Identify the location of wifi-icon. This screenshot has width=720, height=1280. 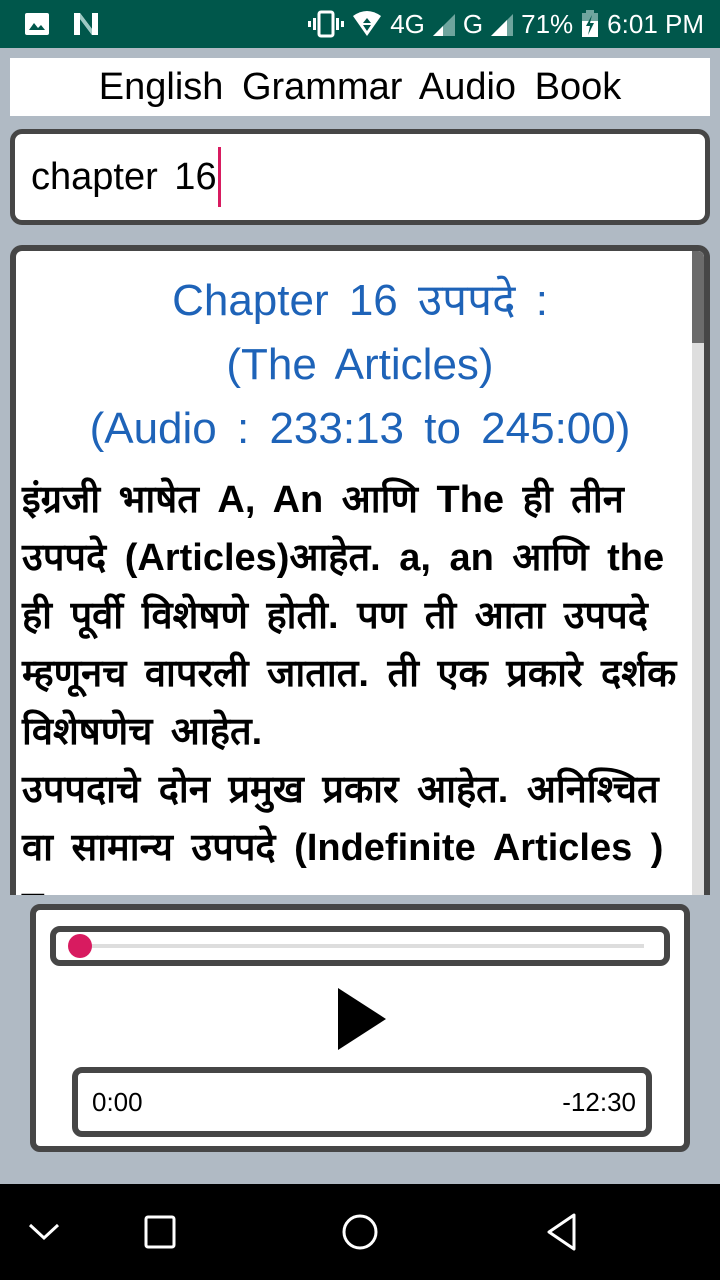
(367, 24).